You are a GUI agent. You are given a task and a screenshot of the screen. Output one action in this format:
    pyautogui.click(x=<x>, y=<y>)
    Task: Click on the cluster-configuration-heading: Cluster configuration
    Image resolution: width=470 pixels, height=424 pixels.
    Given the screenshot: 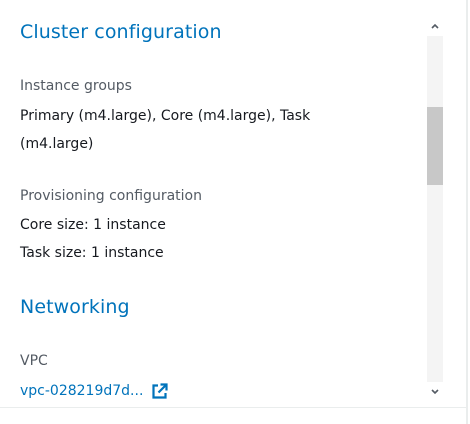 What is the action you would take?
    pyautogui.click(x=121, y=32)
    